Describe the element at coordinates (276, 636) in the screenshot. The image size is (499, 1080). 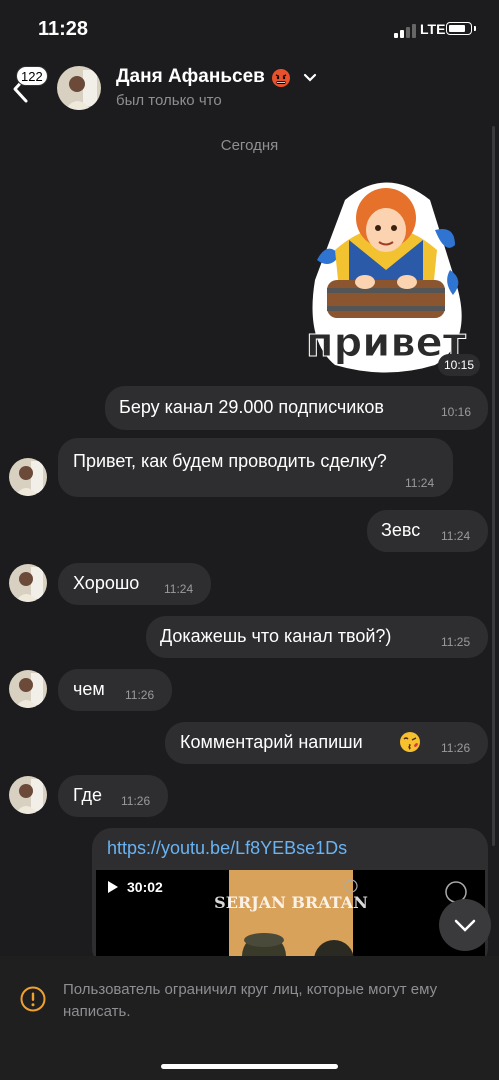
I see `message-text: Докажешь что канал твой?)` at that location.